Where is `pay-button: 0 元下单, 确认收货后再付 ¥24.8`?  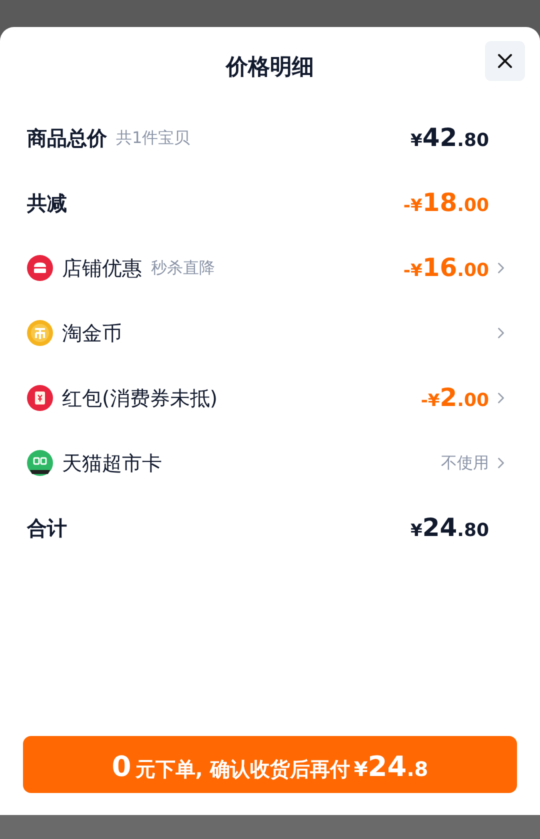 pay-button: 0 元下单, 确认收货后再付 ¥24.8 is located at coordinates (270, 764).